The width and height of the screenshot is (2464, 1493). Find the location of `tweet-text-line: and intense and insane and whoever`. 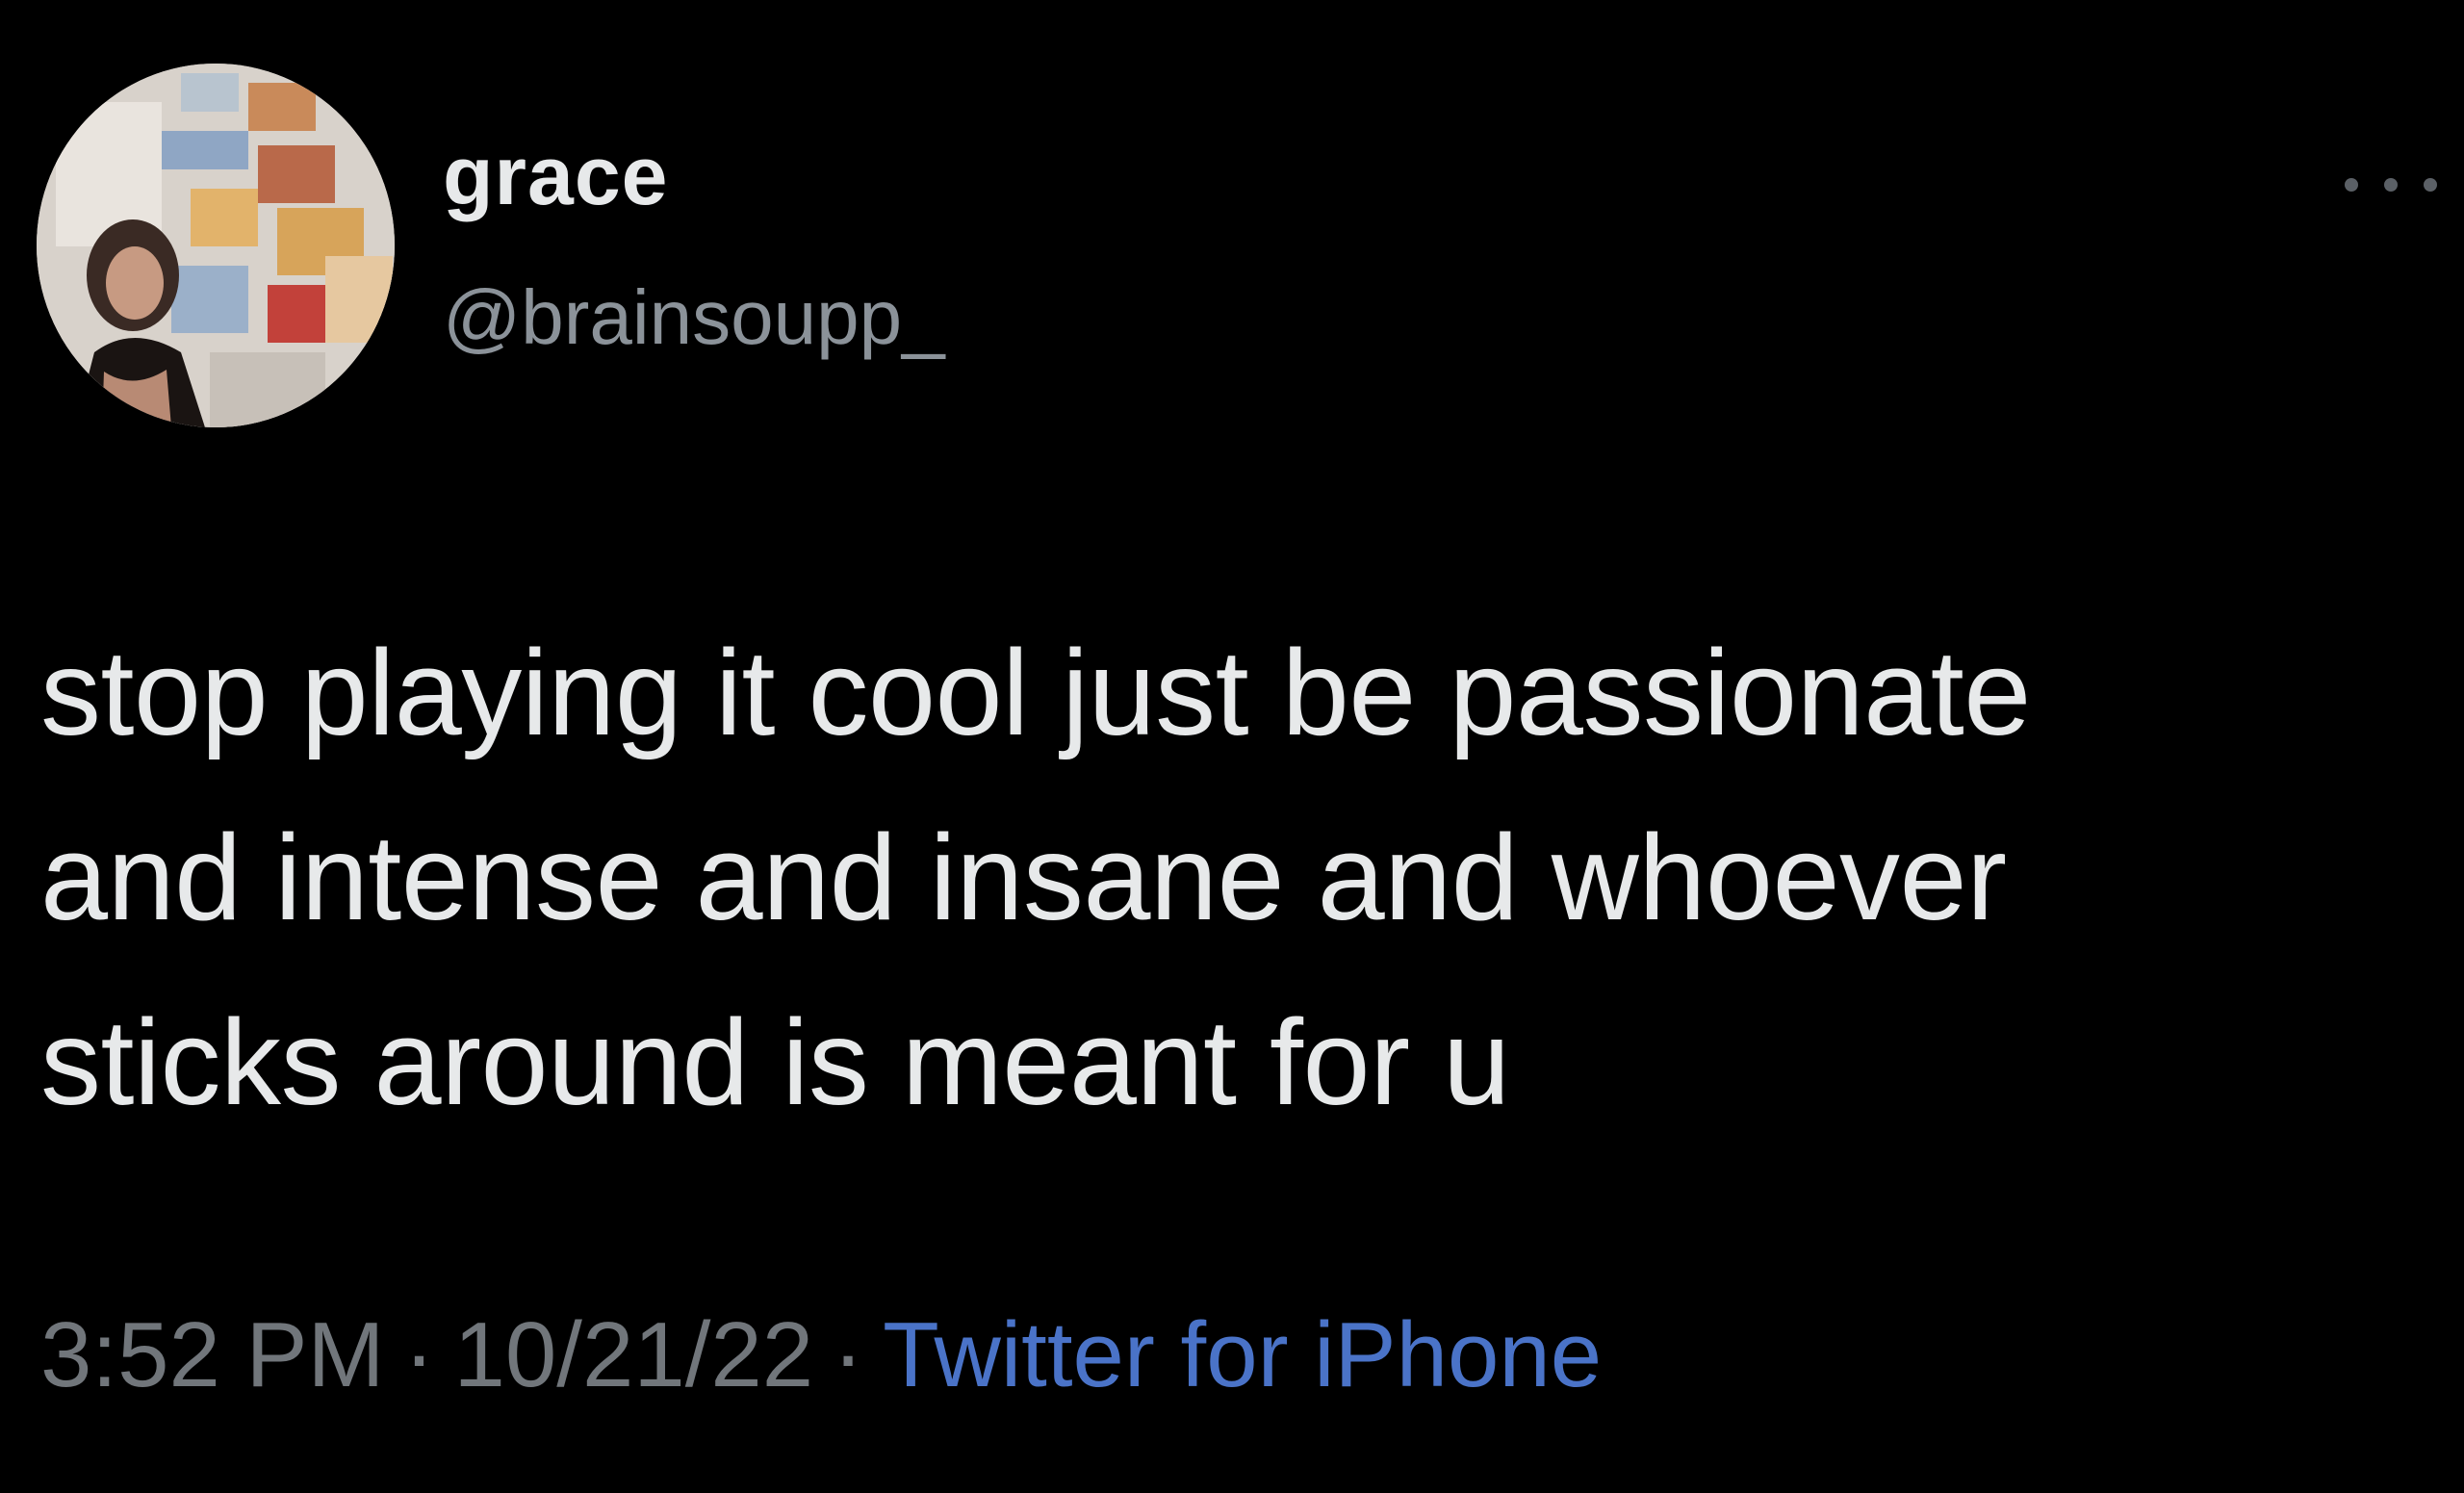

tweet-text-line: and intense and insane and whoever is located at coordinates (1023, 878).